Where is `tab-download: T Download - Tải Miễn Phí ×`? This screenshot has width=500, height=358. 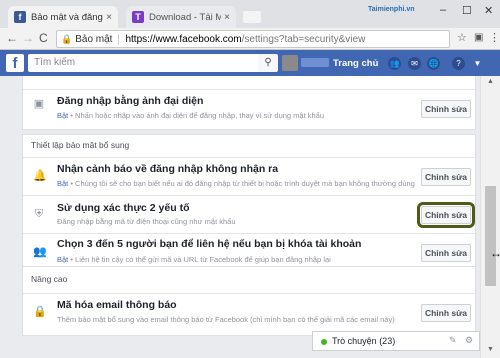 tab-download: T Download - Tải Miễn Phí × is located at coordinates (181, 17).